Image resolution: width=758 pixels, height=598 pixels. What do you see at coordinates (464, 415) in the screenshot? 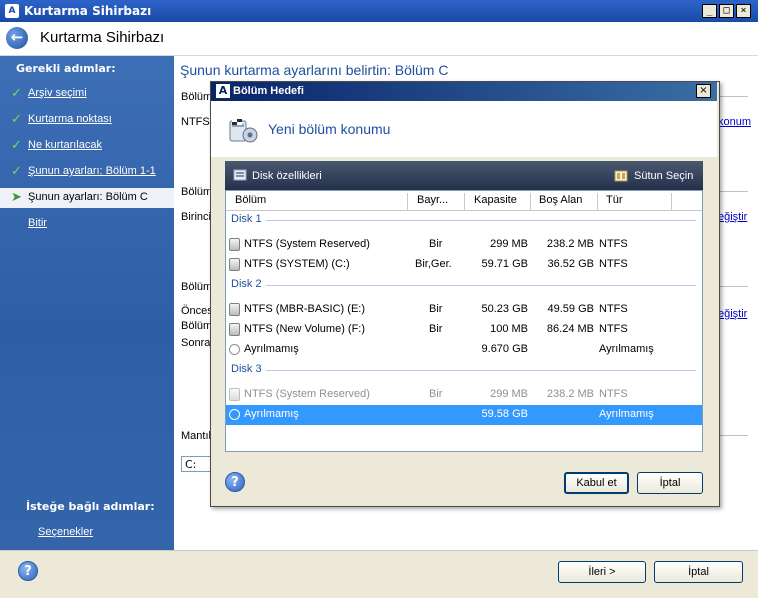
I see `table-row-selected: Ayrılmamış 59.58 GB Ayrılmamış` at bounding box center [464, 415].